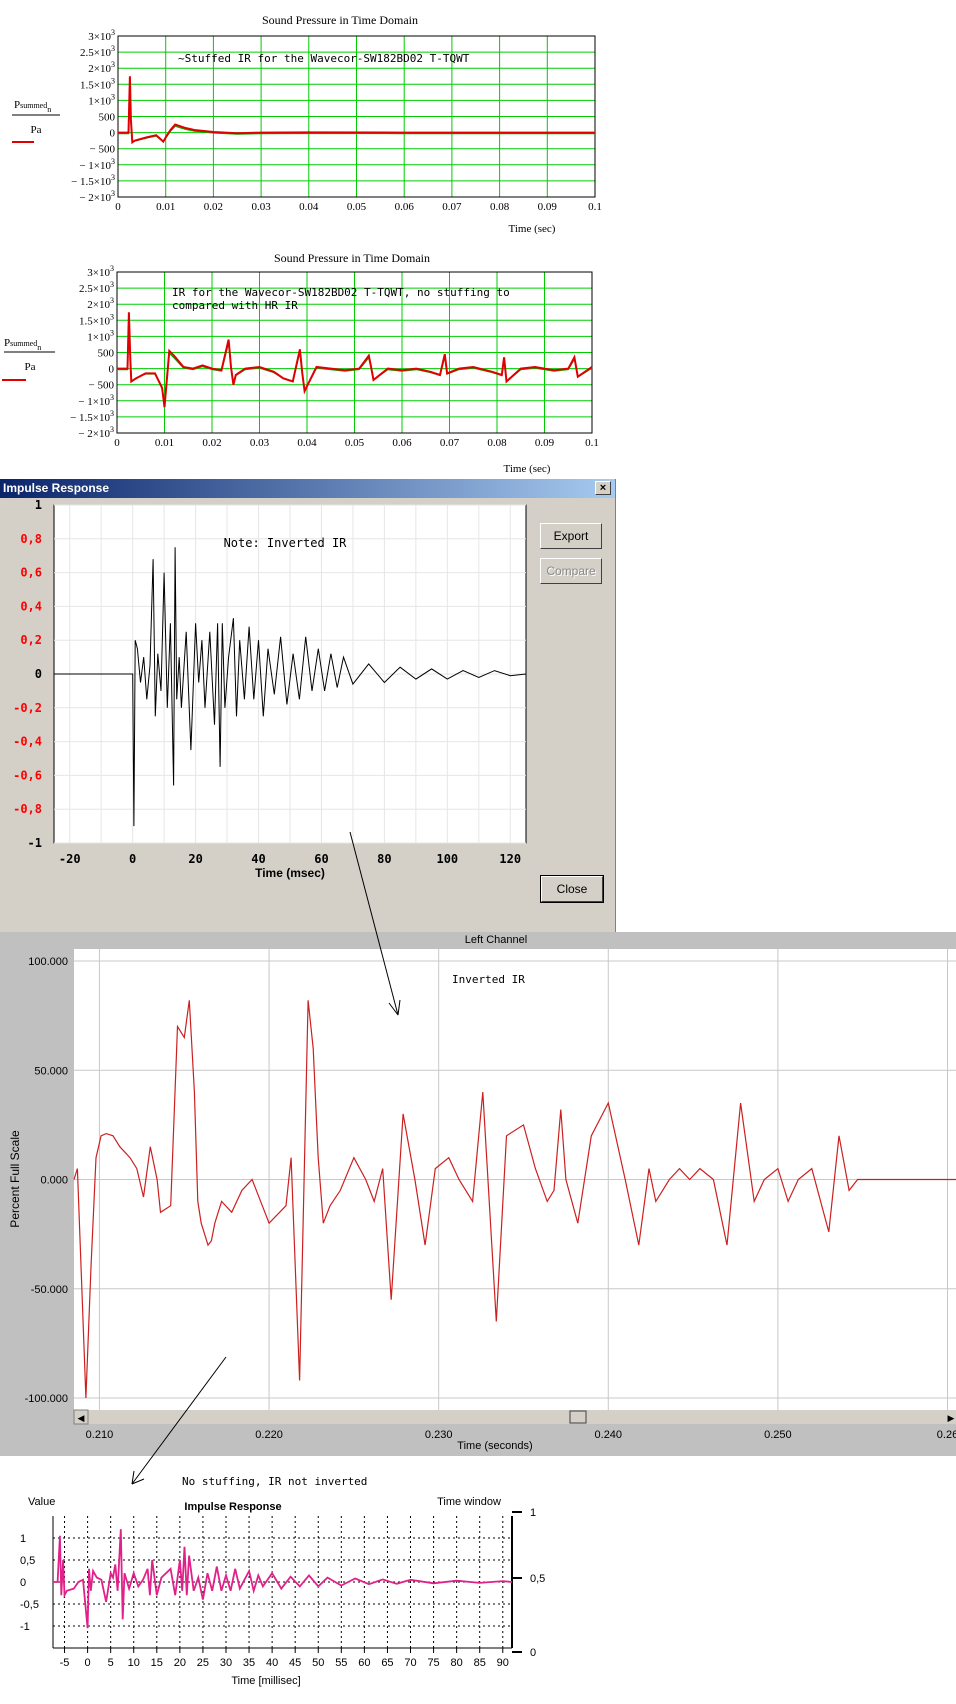 The width and height of the screenshot is (956, 1704). I want to click on left-channel-x-tick-label: 0.230, so click(439, 1435).